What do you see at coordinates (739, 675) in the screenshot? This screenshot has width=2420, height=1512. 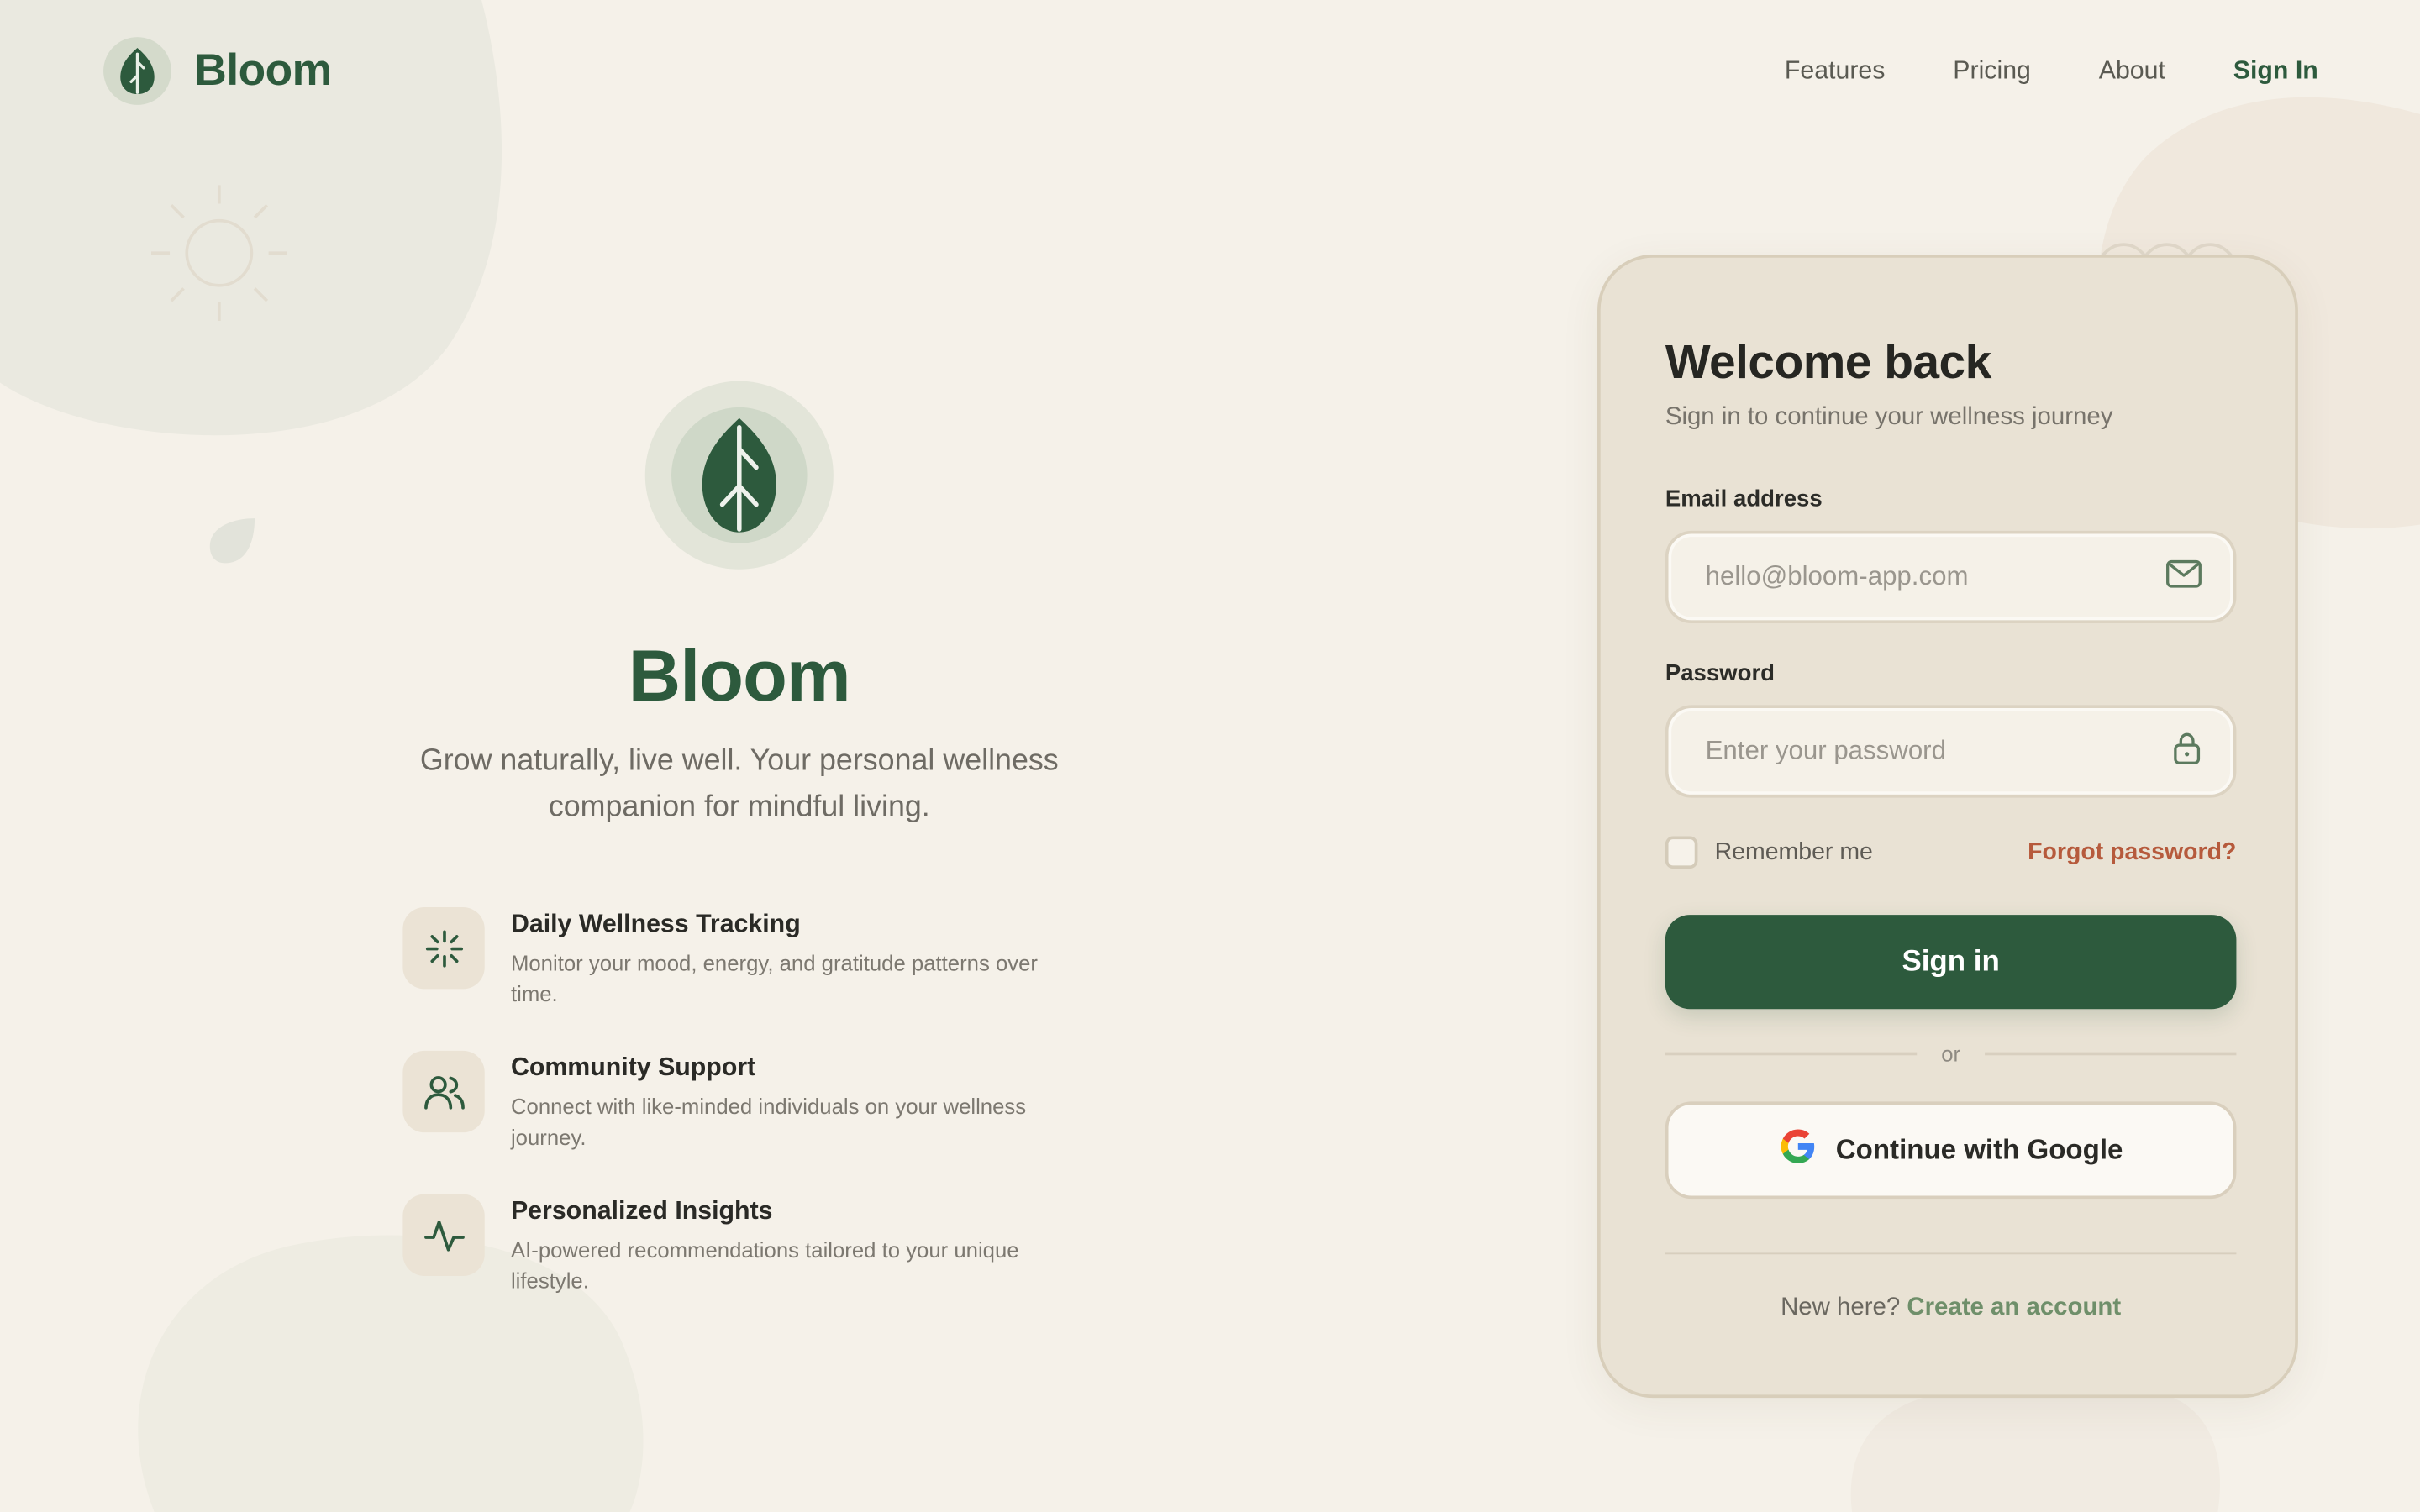 I see `hero-title: Bloom` at bounding box center [739, 675].